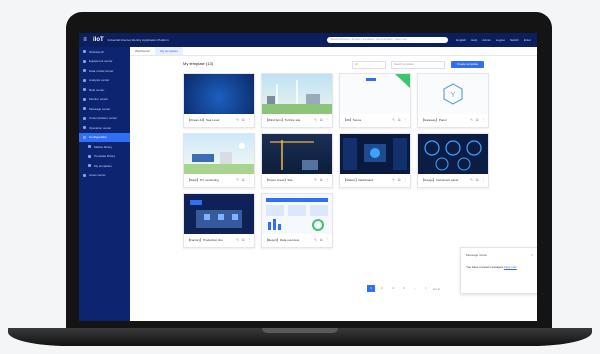  I want to click on switch-link: Switch, so click(514, 40).